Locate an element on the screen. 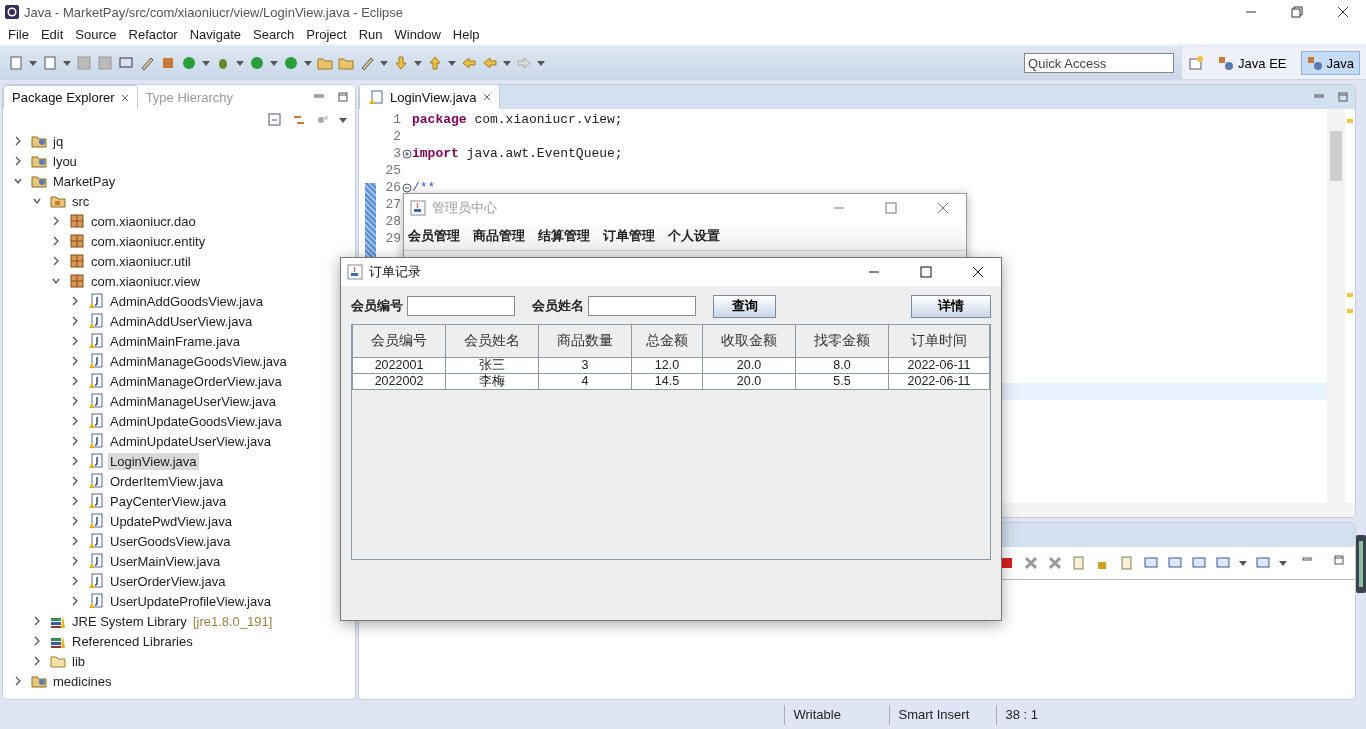 This screenshot has width=1366, height=729. column-header: 会员姓名 is located at coordinates (492, 341).